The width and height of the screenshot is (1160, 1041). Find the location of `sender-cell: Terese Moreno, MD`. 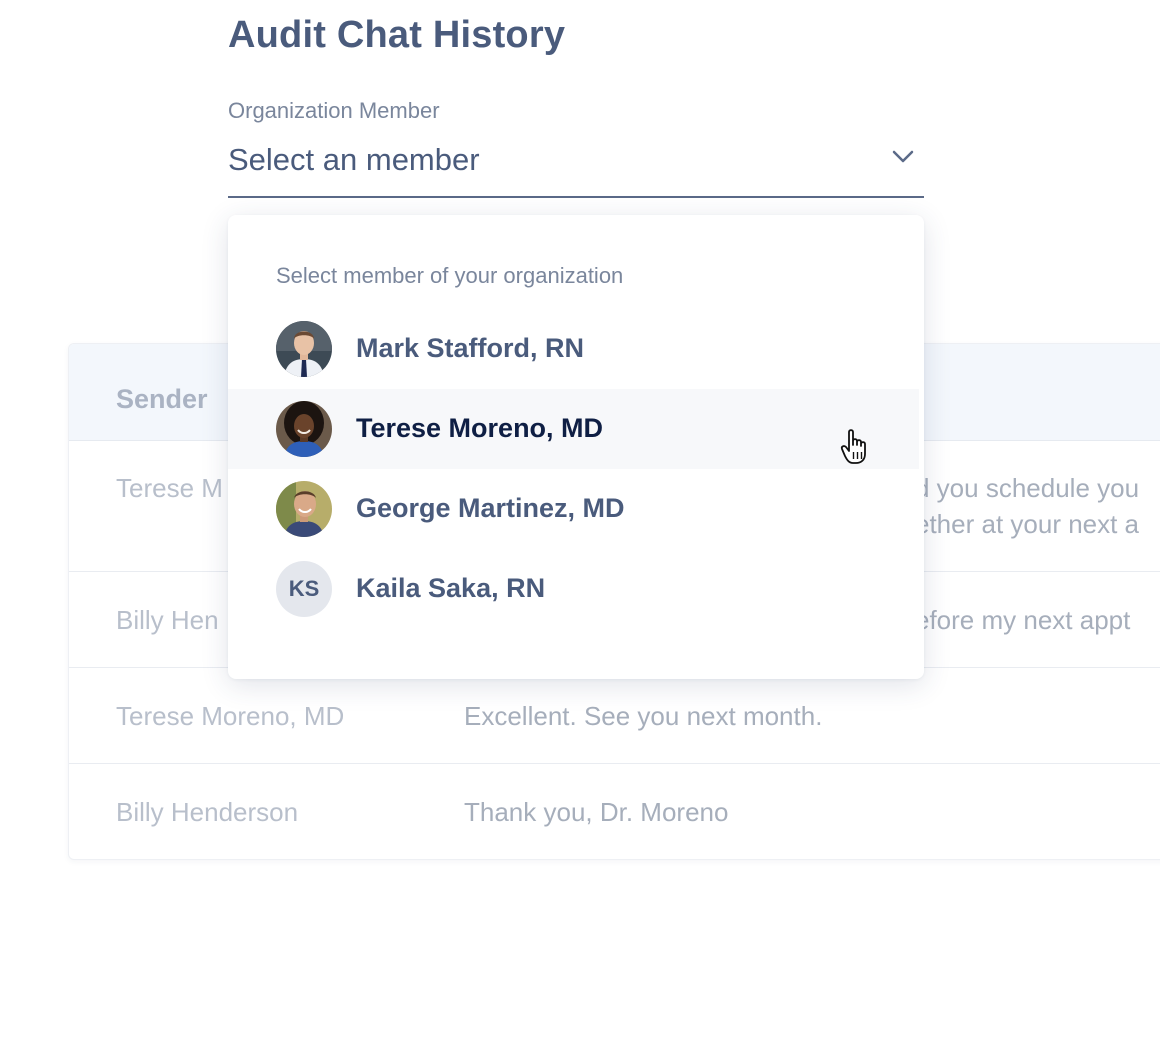

sender-cell: Terese Moreno, MD is located at coordinates (230, 716).